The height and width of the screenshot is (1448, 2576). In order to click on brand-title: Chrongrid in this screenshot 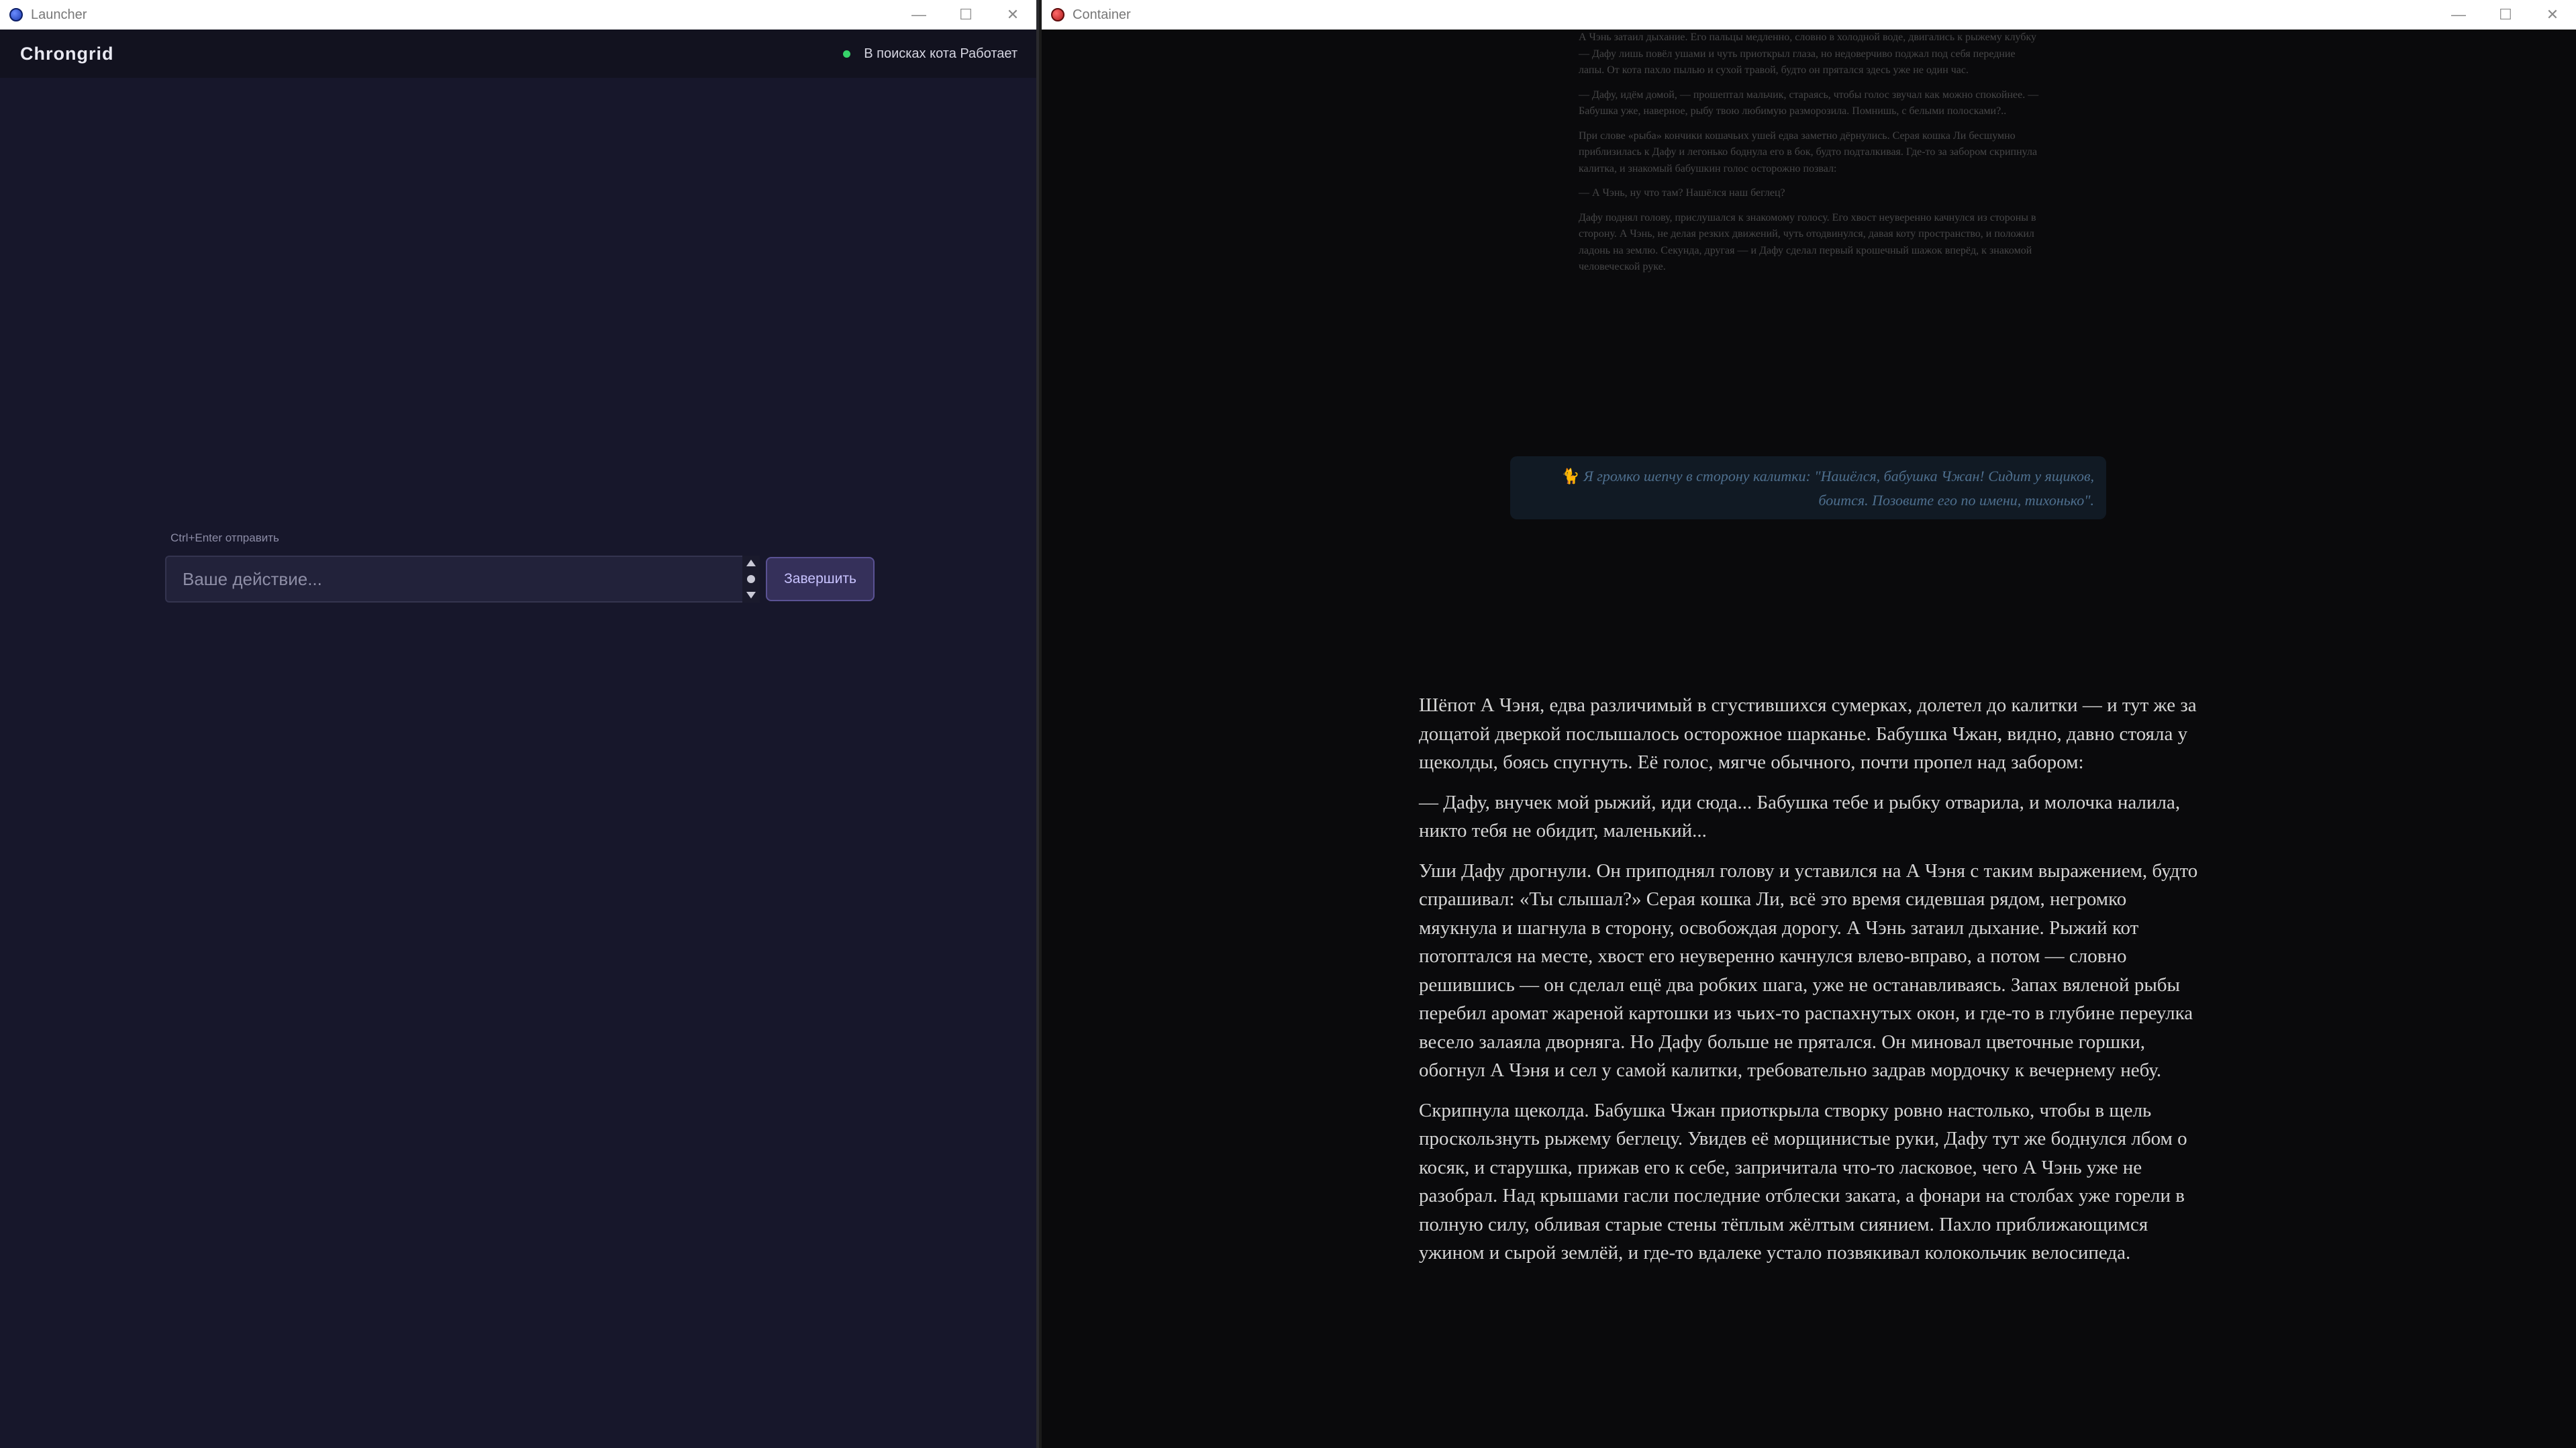, I will do `click(67, 53)`.